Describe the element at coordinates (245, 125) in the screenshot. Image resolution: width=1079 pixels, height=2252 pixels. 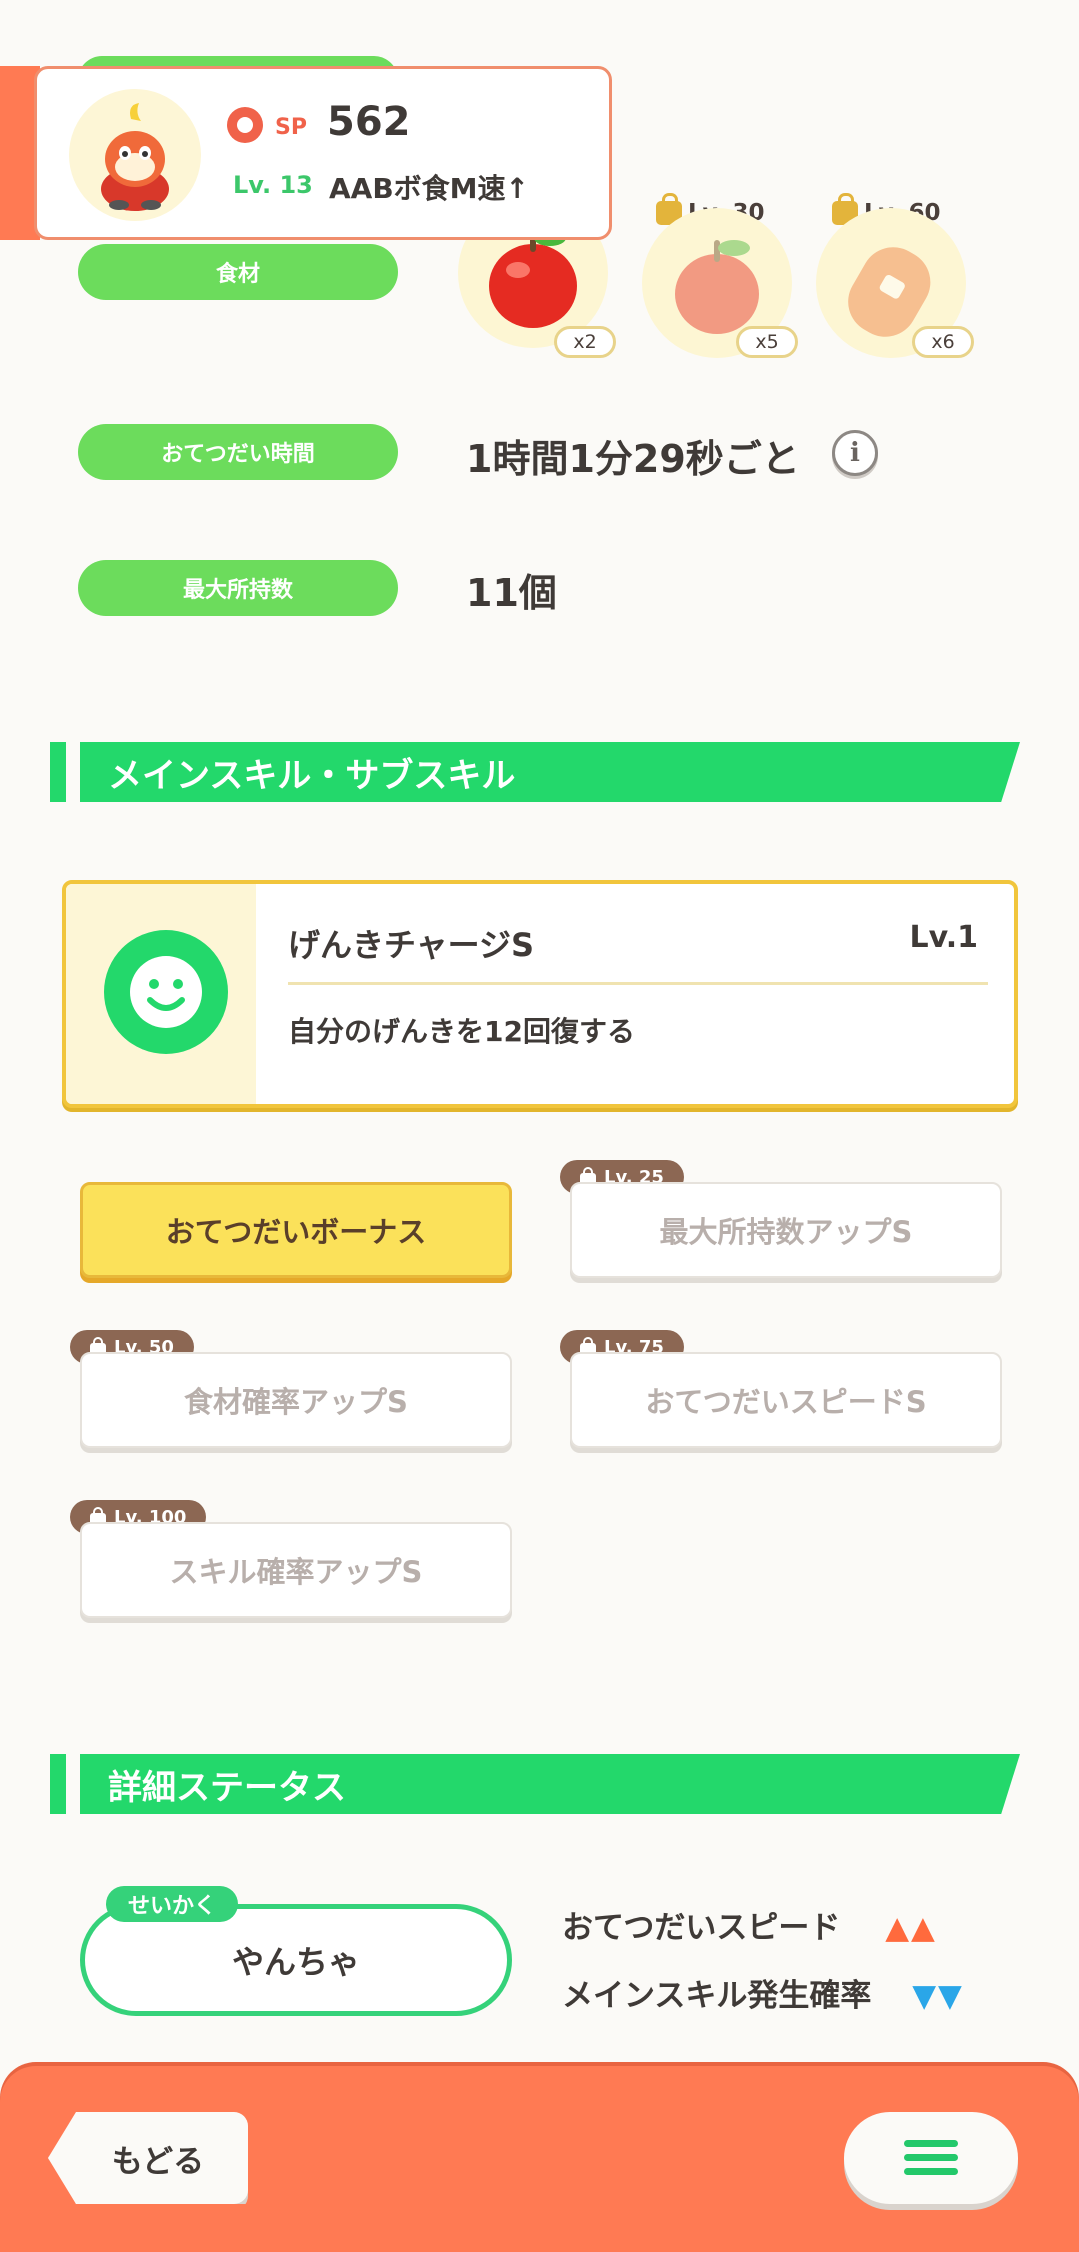
I see `sp-pokeball-icon` at that location.